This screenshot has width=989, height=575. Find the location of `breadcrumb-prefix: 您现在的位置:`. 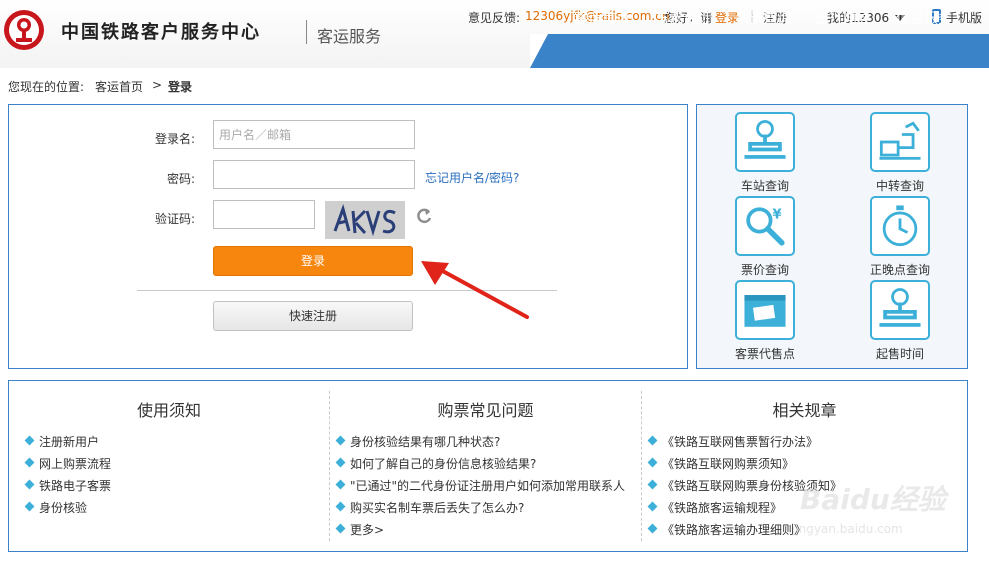

breadcrumb-prefix: 您现在的位置: is located at coordinates (46, 87).